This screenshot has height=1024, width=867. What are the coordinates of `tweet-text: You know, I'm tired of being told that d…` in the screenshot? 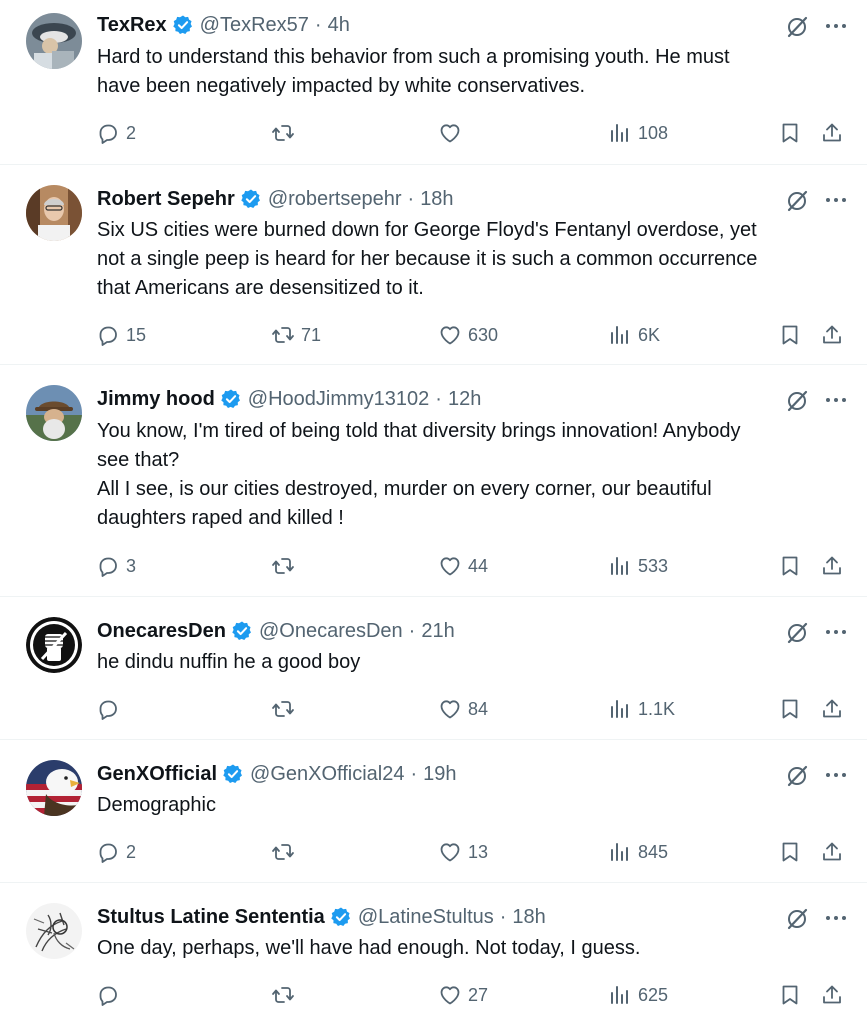 It's located at (469, 475).